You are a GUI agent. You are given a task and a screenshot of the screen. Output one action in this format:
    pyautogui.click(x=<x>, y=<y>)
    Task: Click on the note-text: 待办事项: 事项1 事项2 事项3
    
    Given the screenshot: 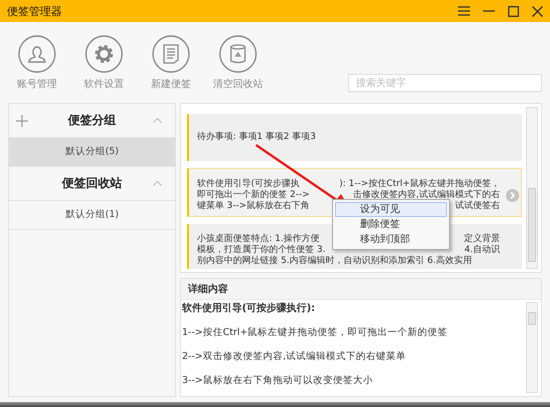 What is the action you would take?
    pyautogui.click(x=256, y=137)
    